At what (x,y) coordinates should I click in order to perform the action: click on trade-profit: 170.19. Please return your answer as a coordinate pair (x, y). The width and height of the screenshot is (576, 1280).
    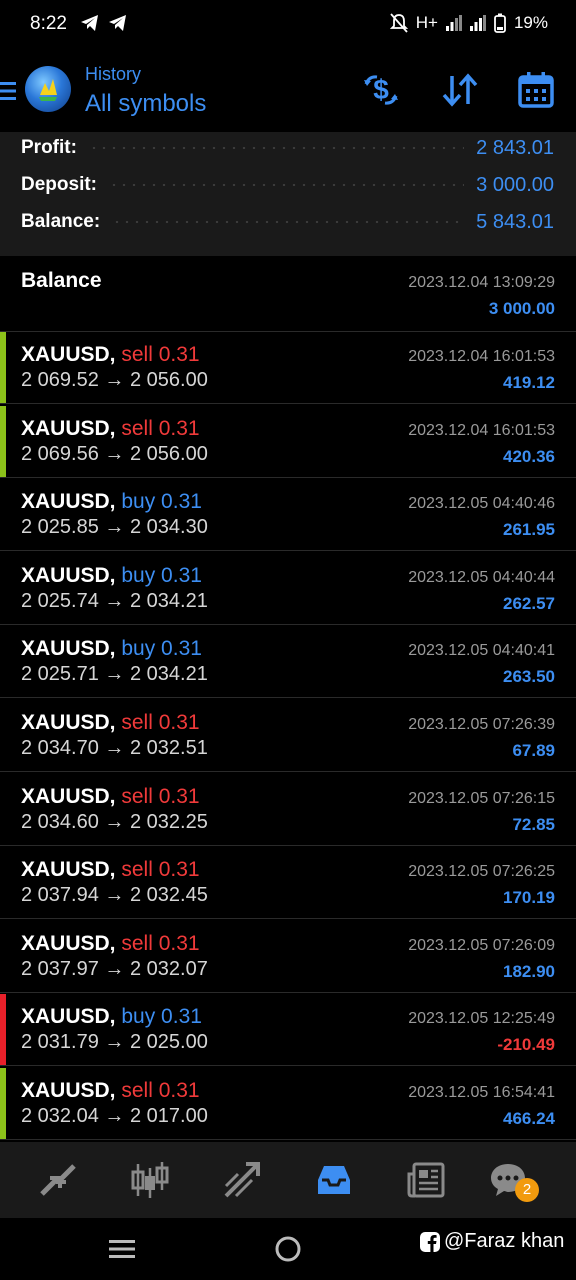
    Looking at the image, I should click on (529, 898).